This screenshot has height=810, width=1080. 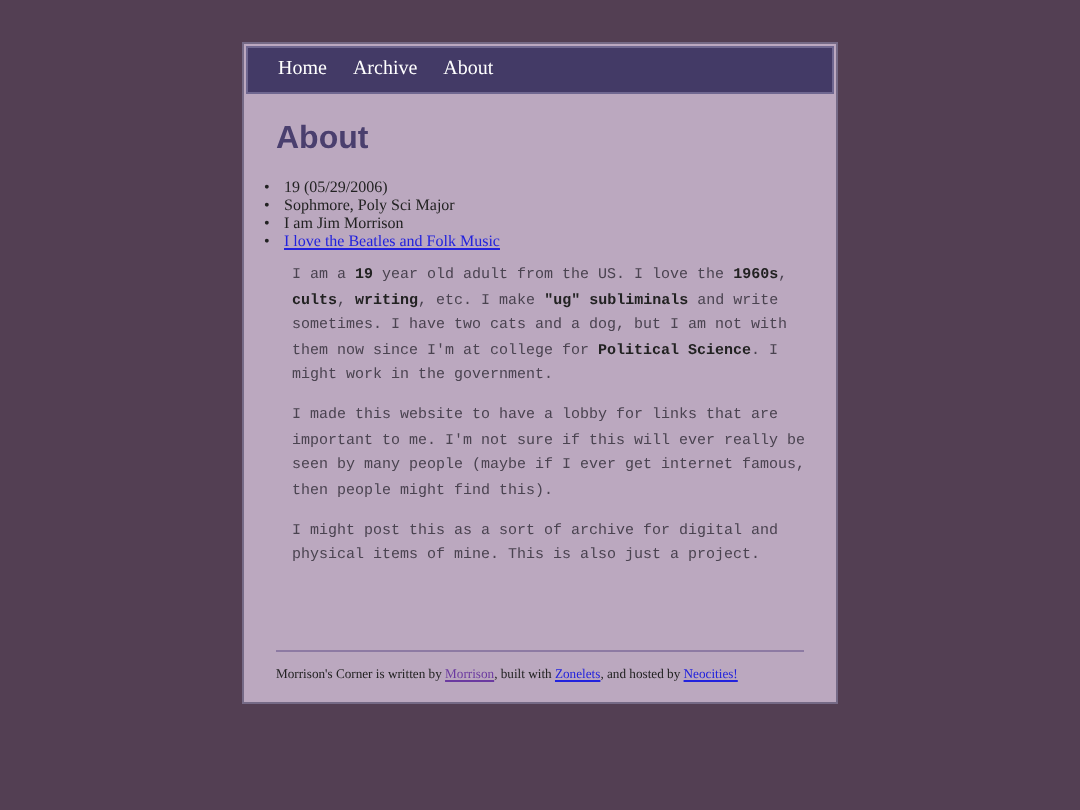 What do you see at coordinates (369, 205) in the screenshot?
I see `fact-text: Sophmore, Poly Sci Major` at bounding box center [369, 205].